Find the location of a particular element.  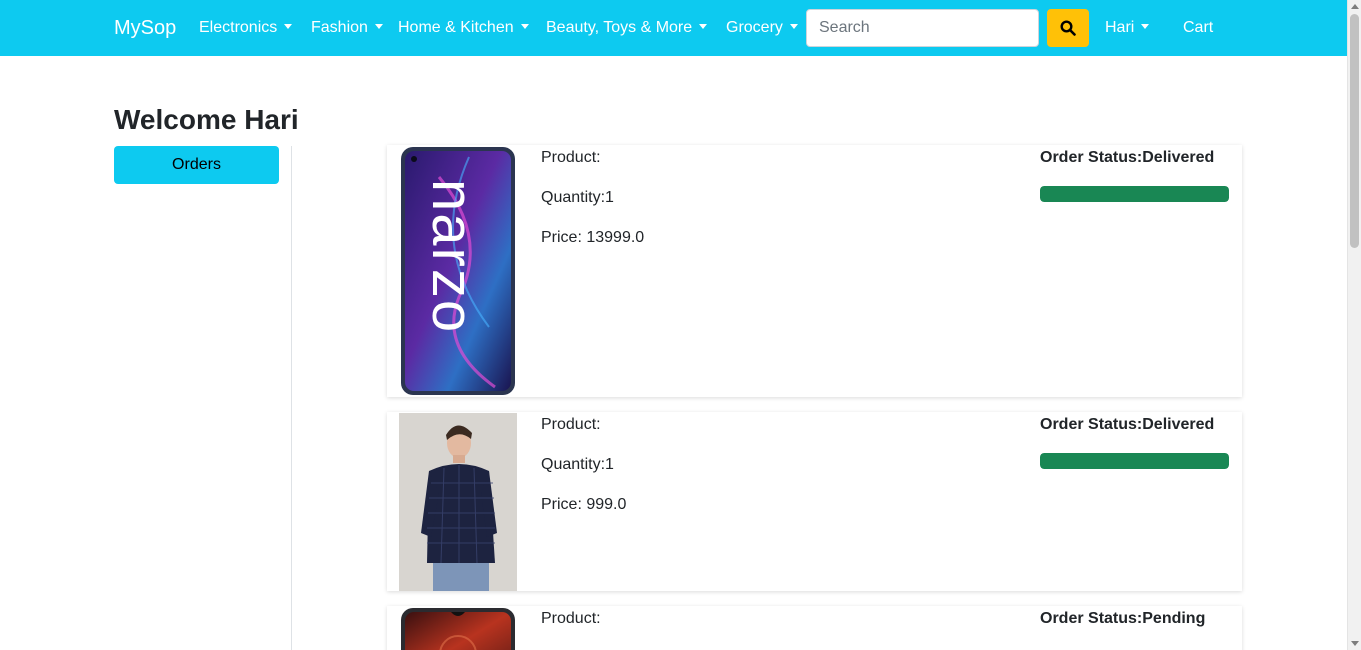

order-card: Product: Order Status:Pending is located at coordinates (814, 628).